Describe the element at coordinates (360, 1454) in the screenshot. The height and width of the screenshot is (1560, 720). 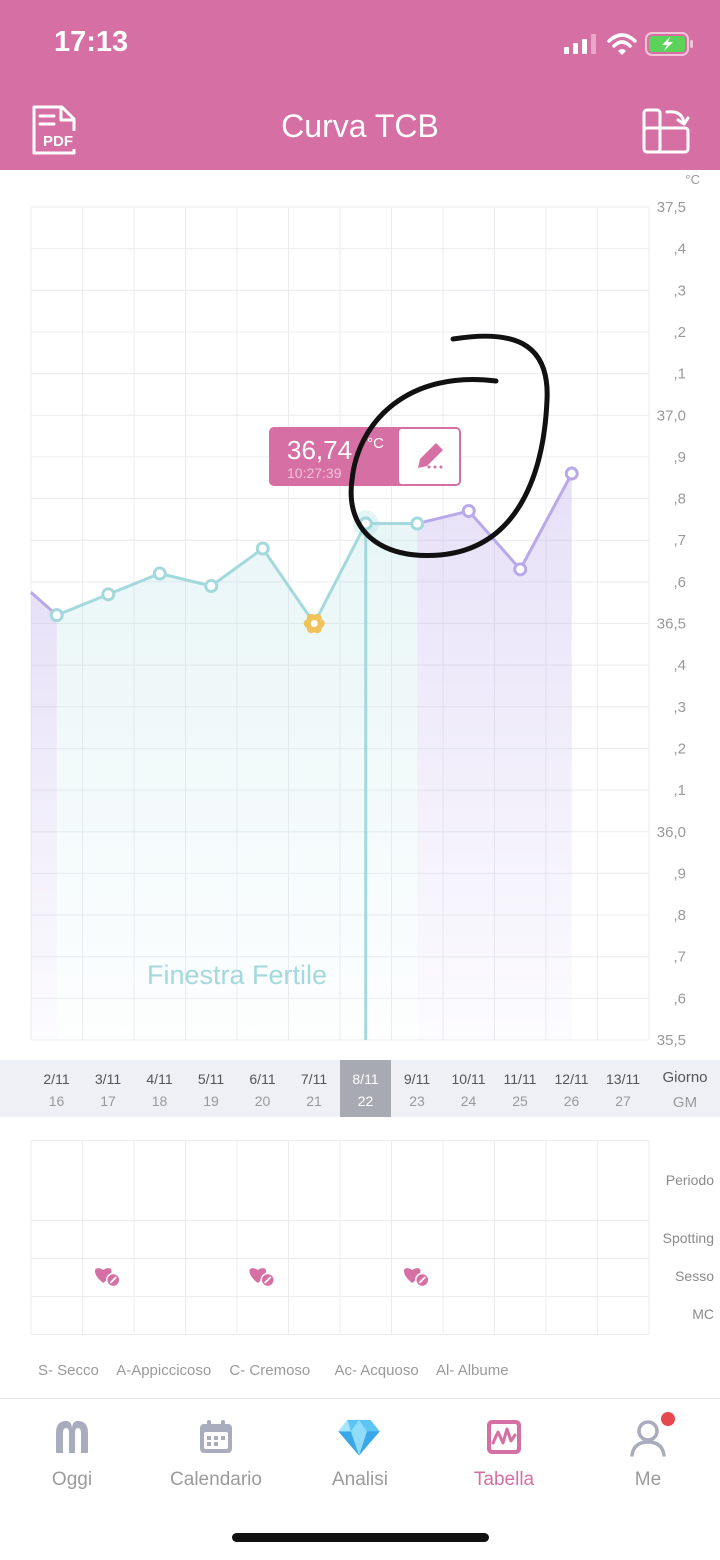
I see `tab-analisi: Analisi` at that location.